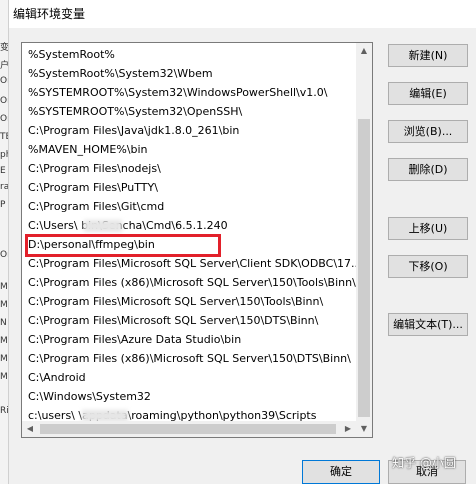  Describe the element at coordinates (103, 226) in the screenshot. I see `redacted-username` at that location.